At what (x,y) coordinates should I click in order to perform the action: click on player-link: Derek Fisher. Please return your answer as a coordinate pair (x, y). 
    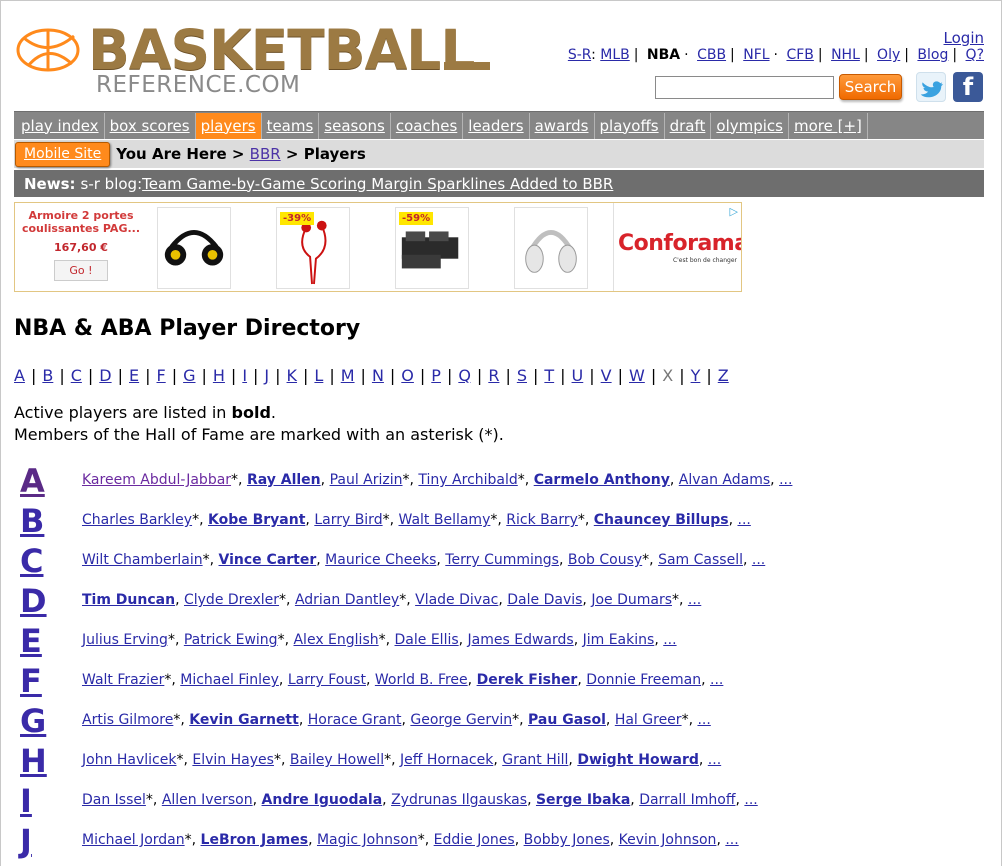
    Looking at the image, I should click on (527, 680).